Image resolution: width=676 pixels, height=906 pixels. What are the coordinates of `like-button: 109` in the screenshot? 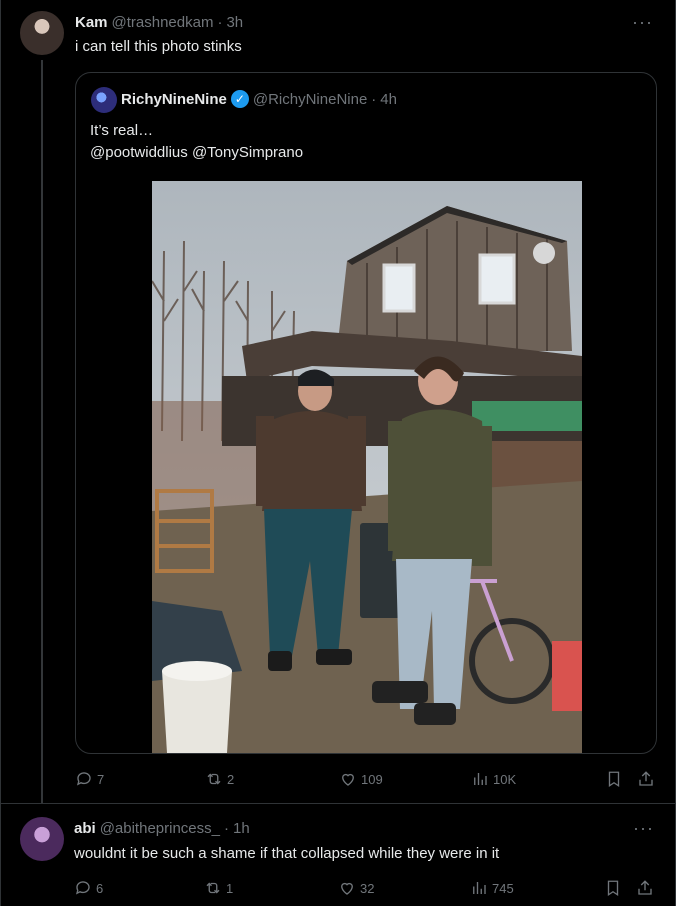 It's located at (361, 779).